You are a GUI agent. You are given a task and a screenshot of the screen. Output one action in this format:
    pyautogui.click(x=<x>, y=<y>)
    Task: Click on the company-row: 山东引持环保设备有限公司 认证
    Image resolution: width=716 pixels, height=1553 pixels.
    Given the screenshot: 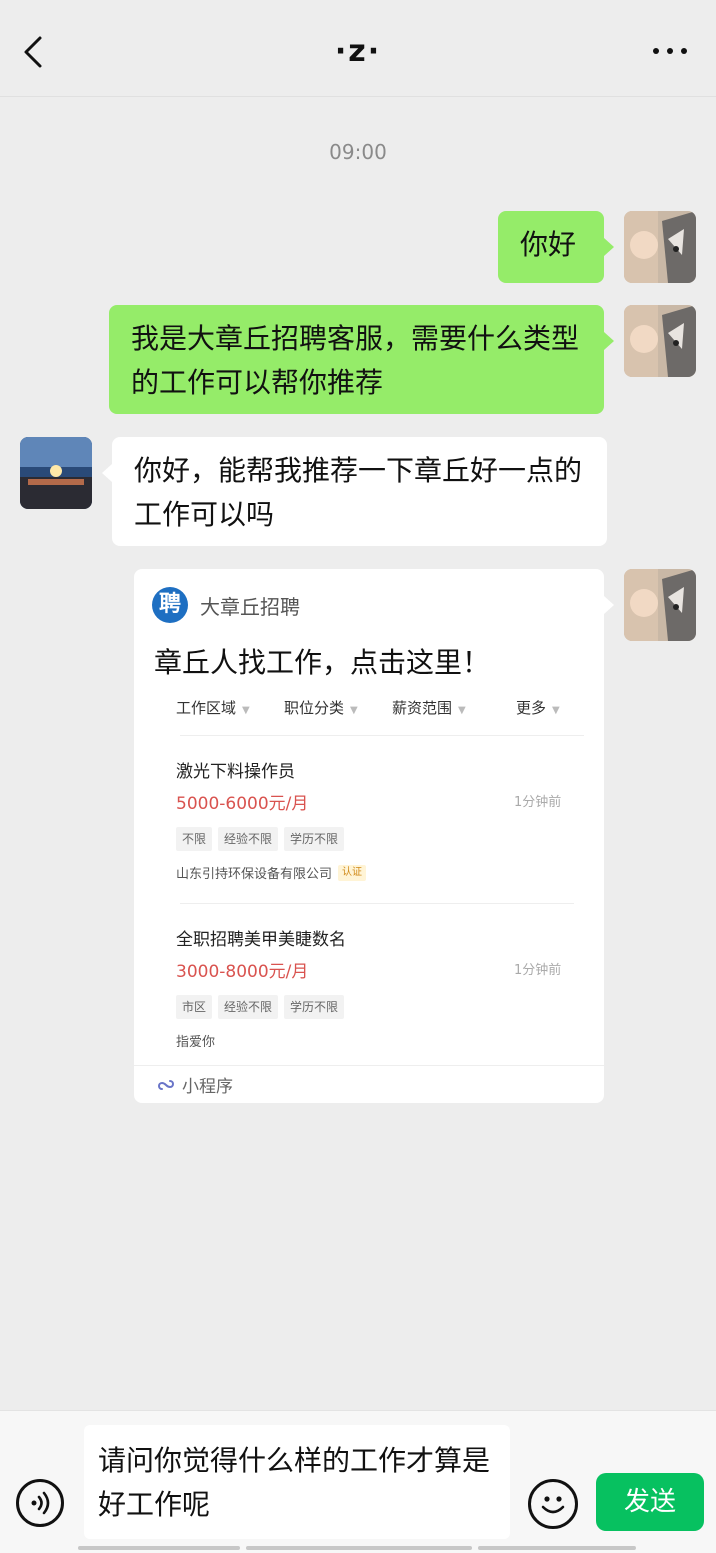 What is the action you would take?
    pyautogui.click(x=271, y=872)
    